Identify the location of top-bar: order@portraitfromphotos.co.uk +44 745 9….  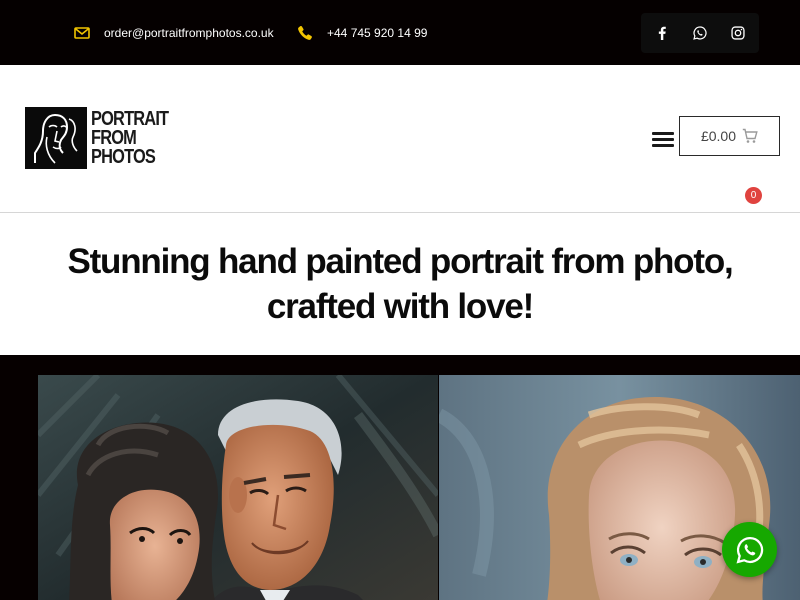
(400, 32).